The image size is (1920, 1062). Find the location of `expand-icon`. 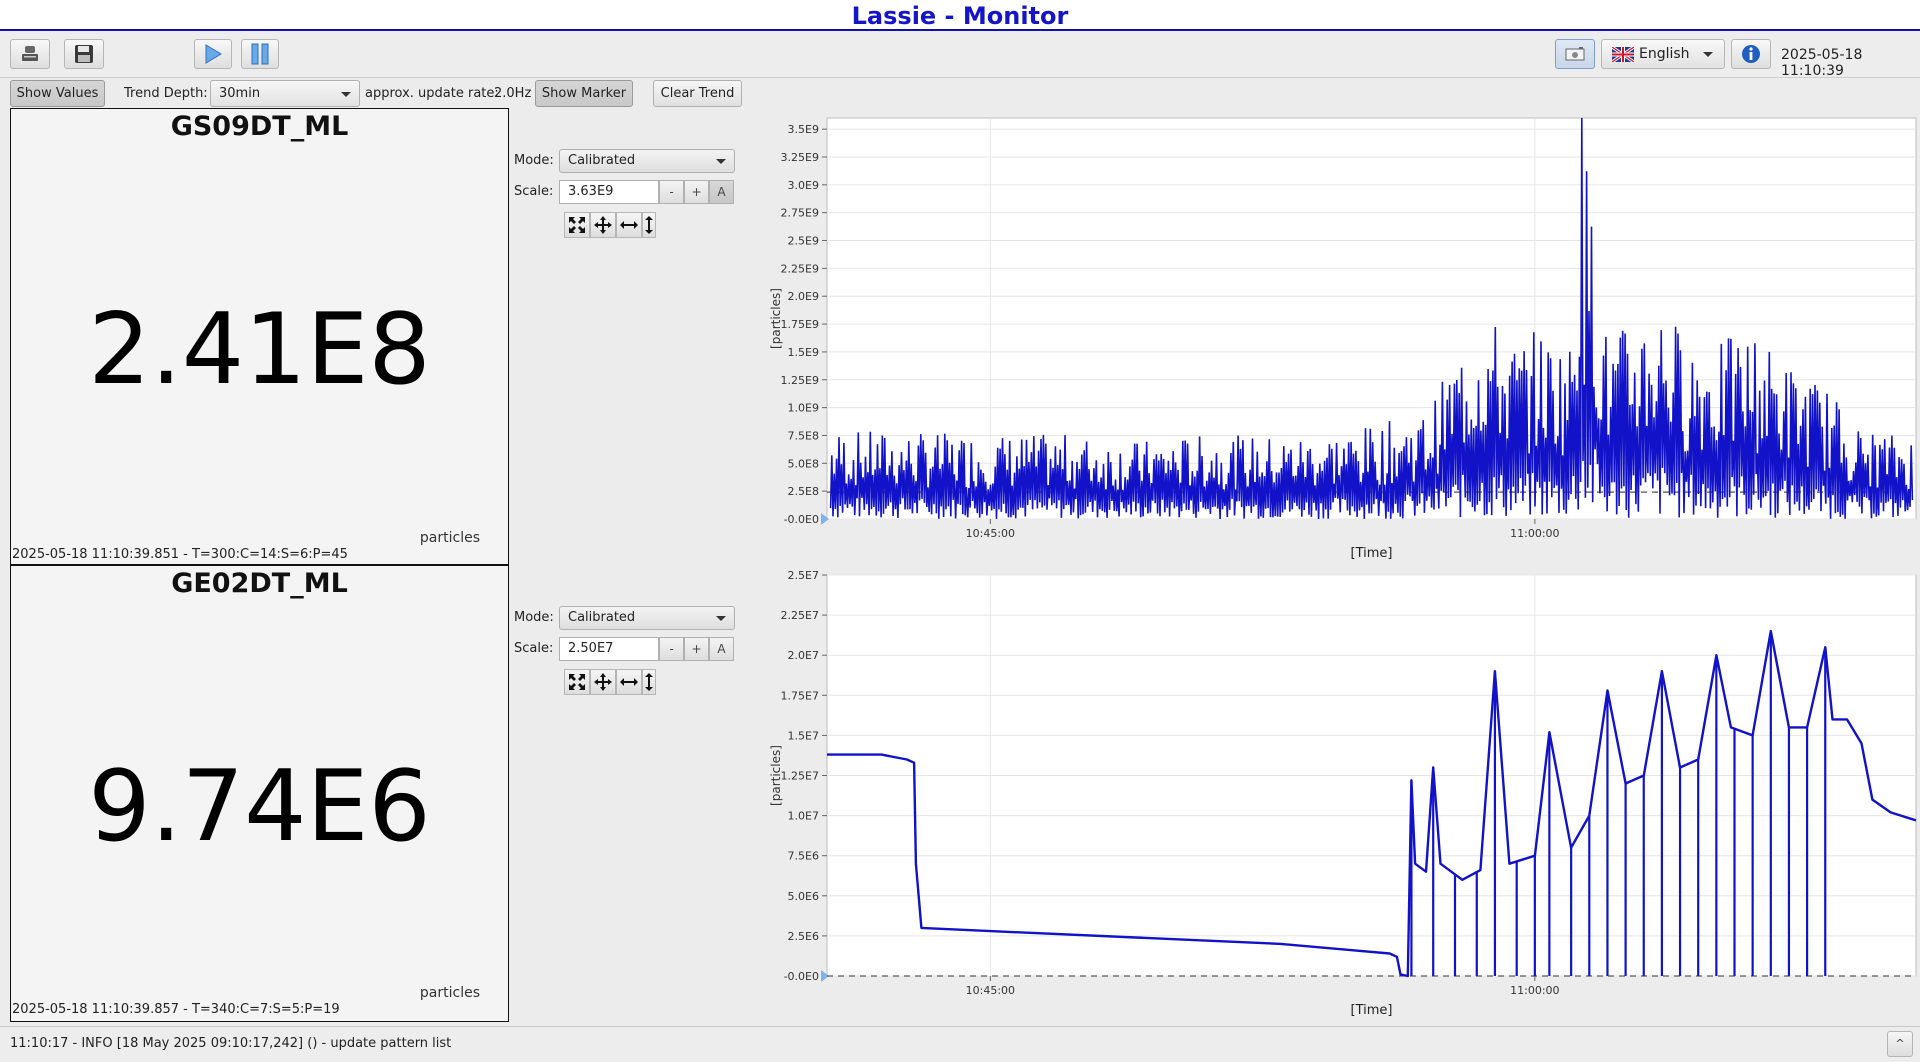

expand-icon is located at coordinates (577, 682).